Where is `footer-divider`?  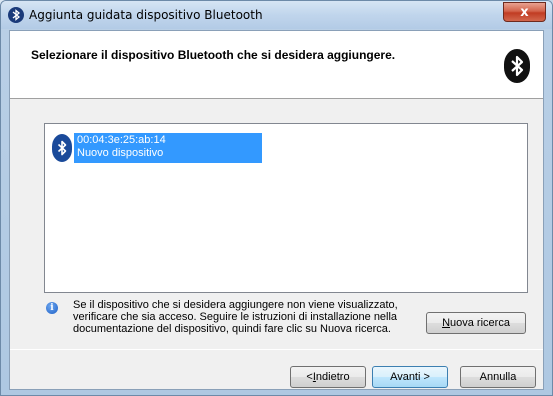 footer-divider is located at coordinates (276, 349).